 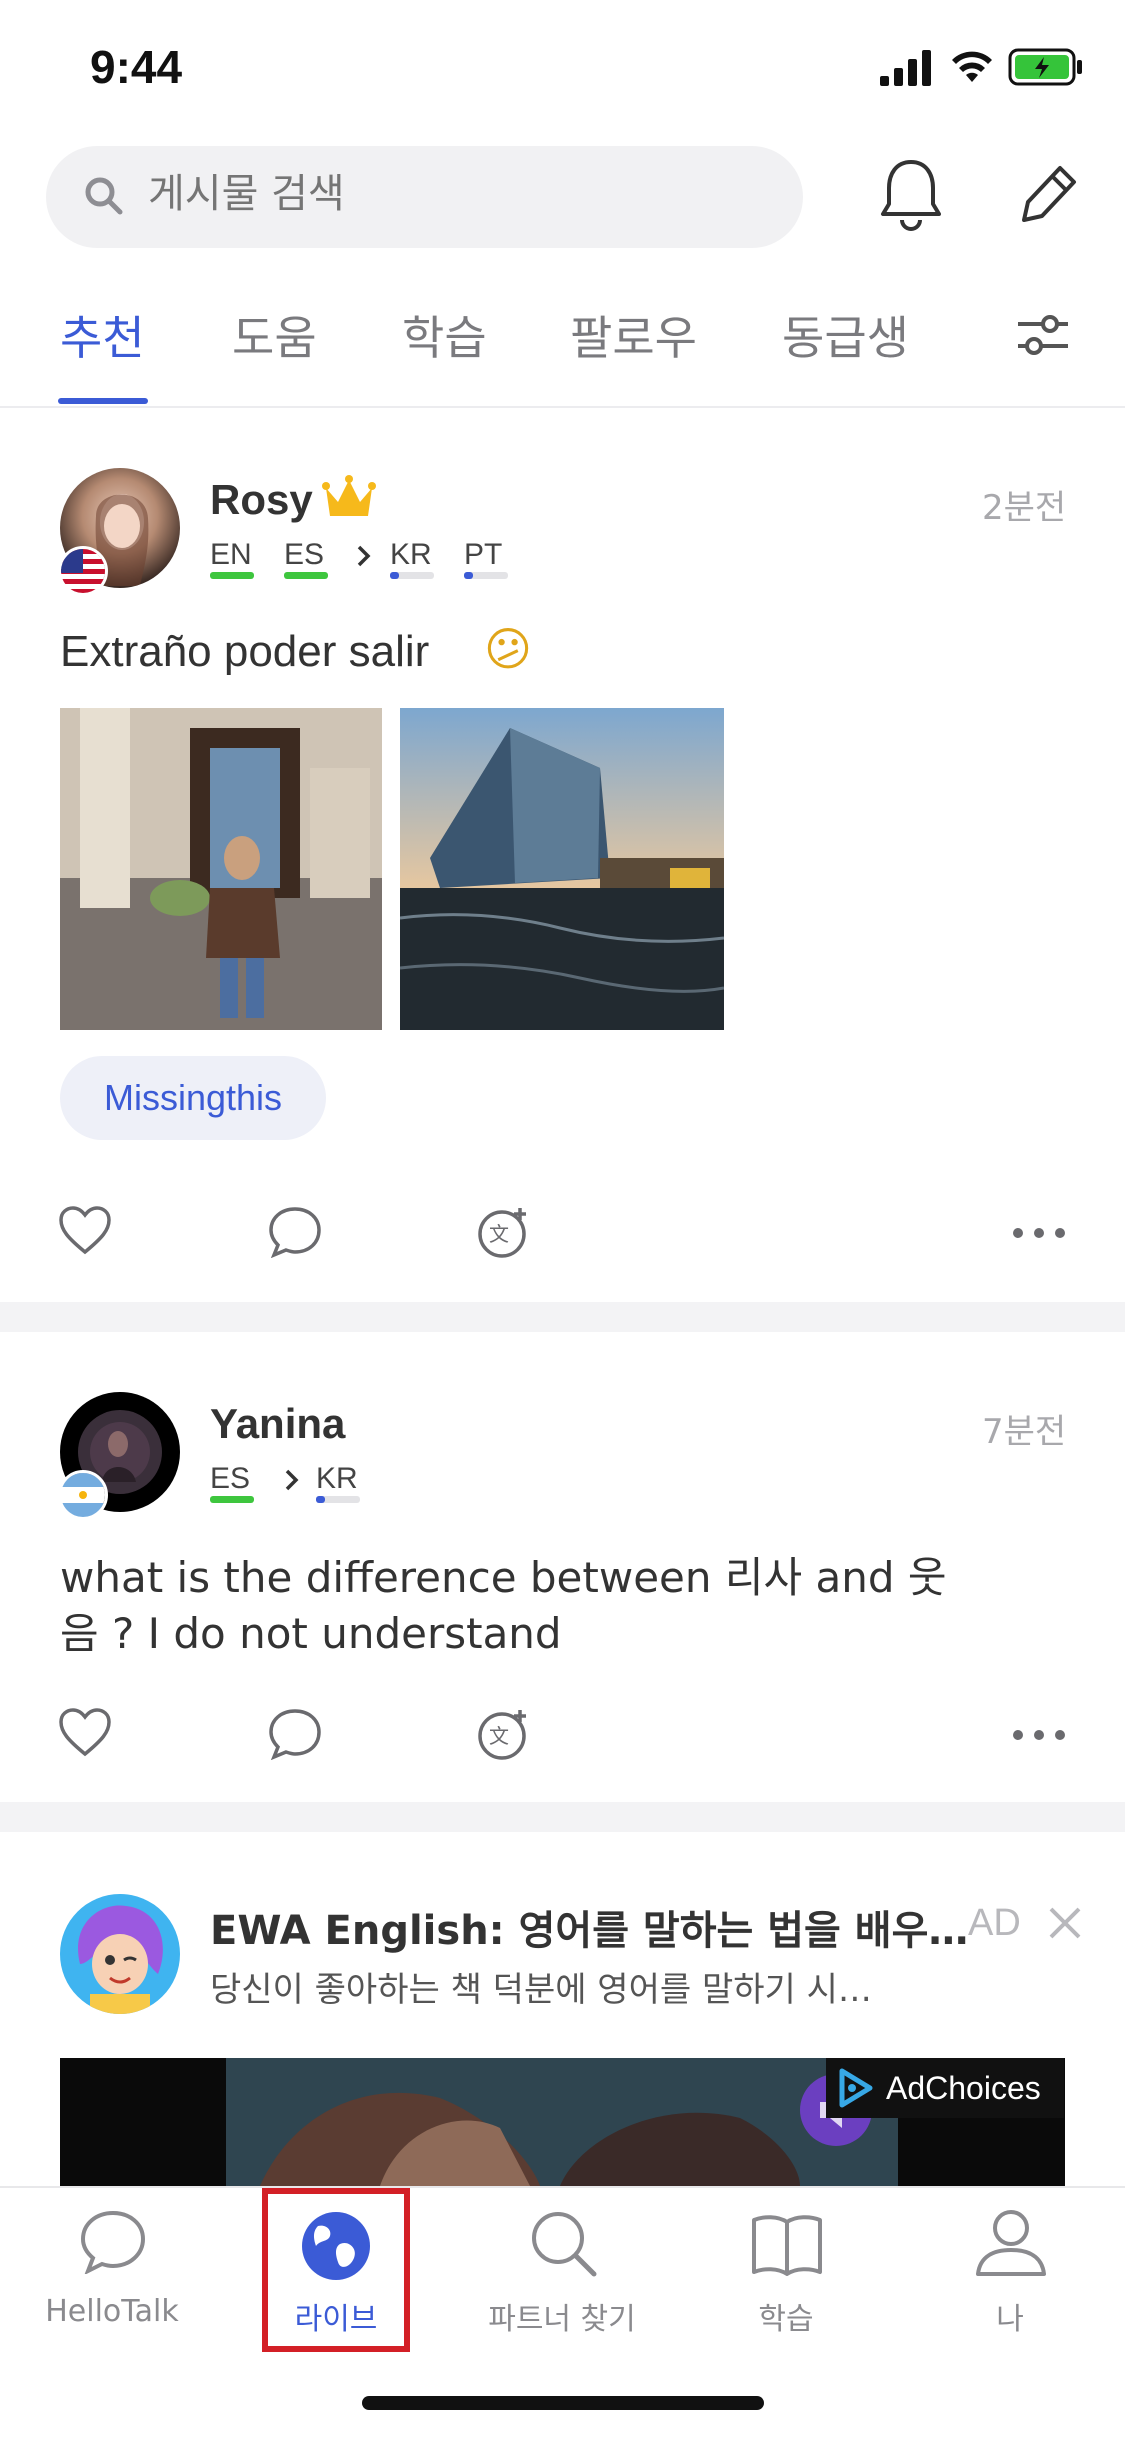 I want to click on status-time: 9:44, so click(x=136, y=67).